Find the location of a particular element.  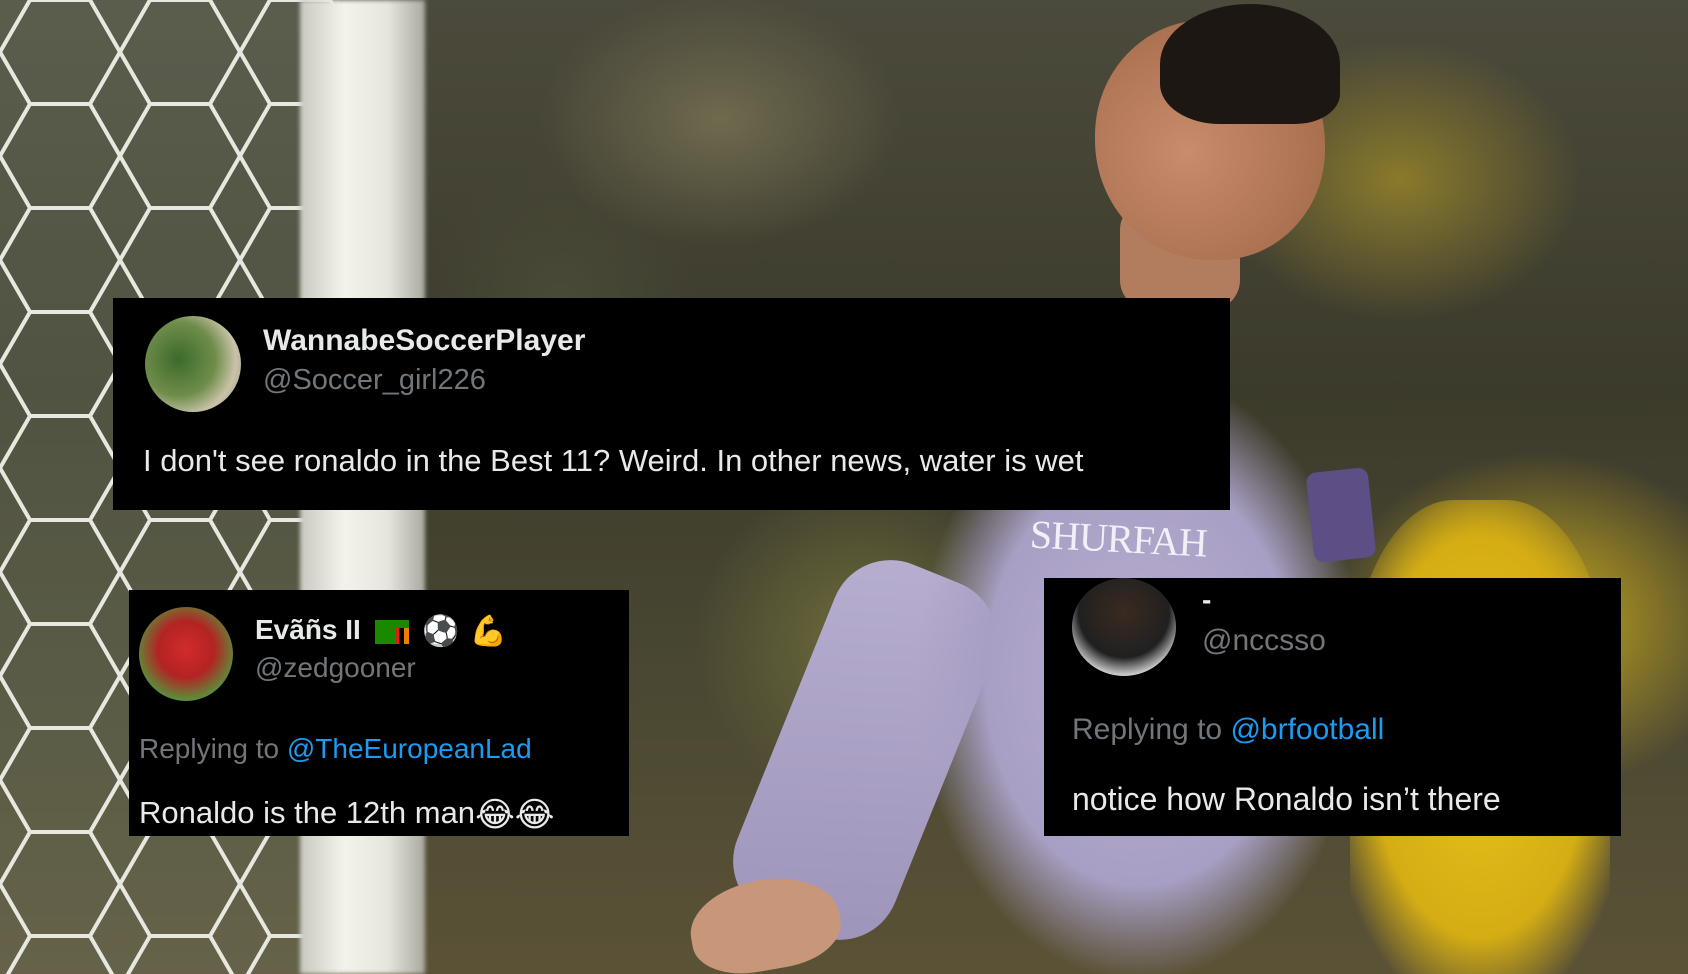

shirt-sponsor-text: SHURFAH is located at coordinates (1118, 538).